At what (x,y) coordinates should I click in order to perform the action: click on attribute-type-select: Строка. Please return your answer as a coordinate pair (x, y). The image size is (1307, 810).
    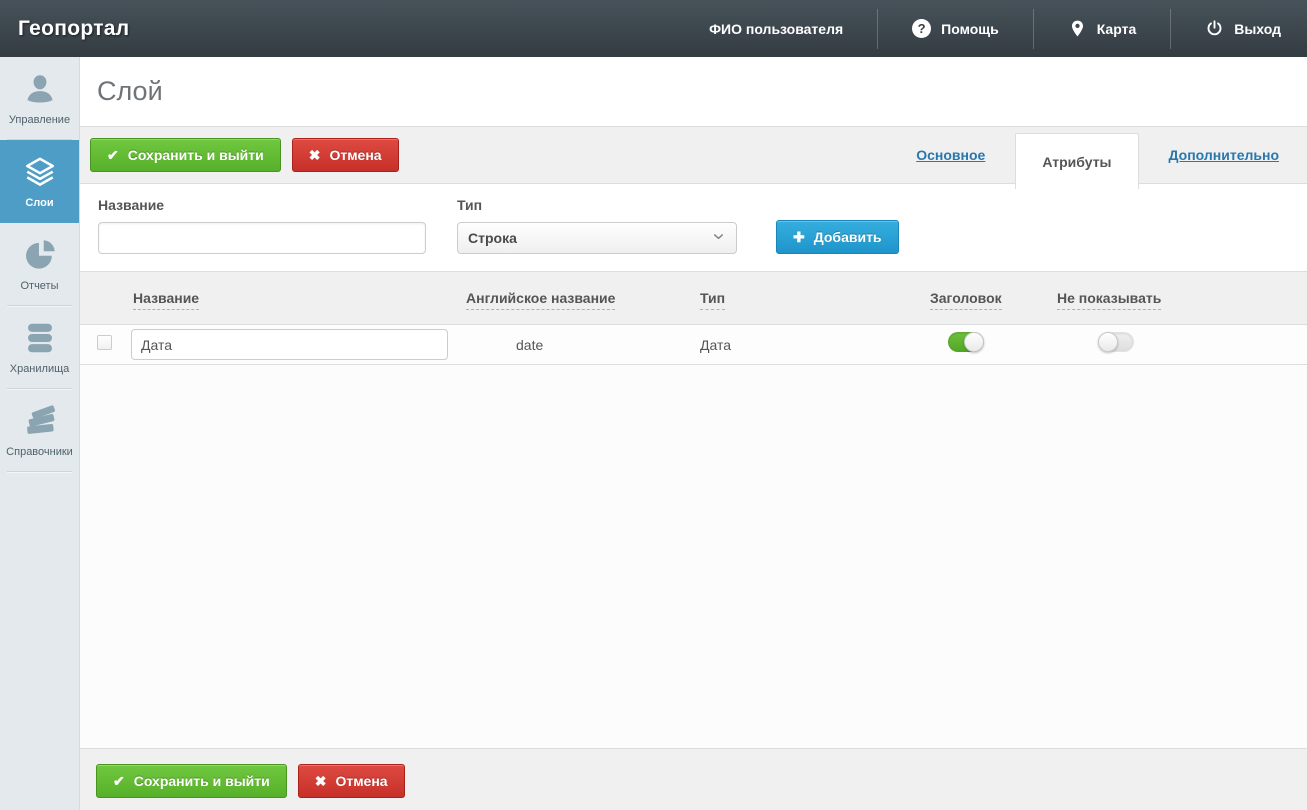
    Looking at the image, I should click on (597, 238).